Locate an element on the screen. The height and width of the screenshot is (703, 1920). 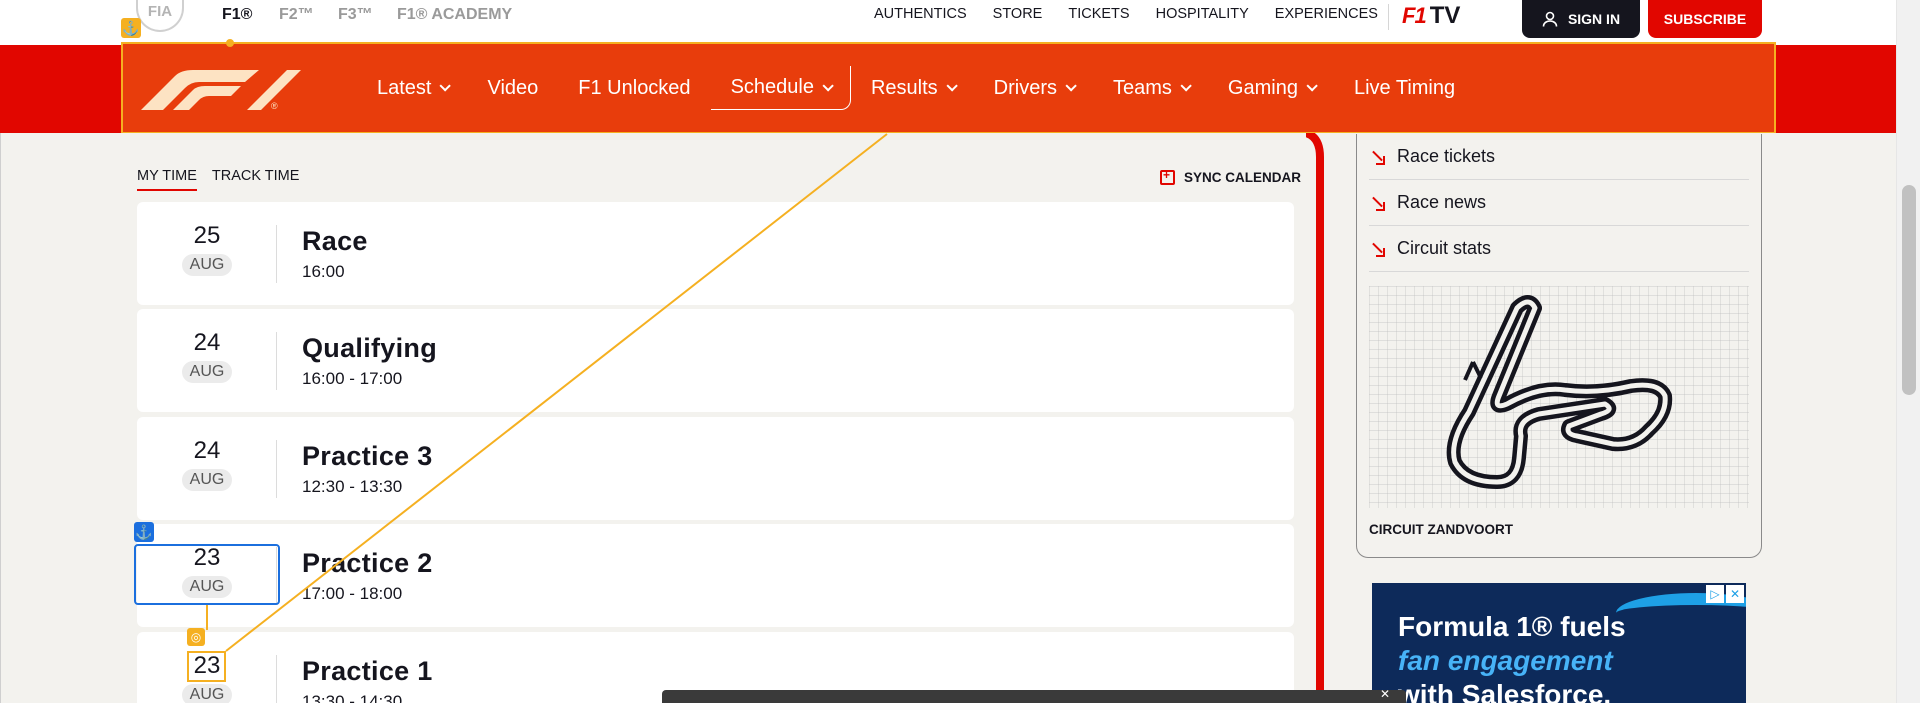
session-time: 12:30 - 13:30 is located at coordinates (352, 486).